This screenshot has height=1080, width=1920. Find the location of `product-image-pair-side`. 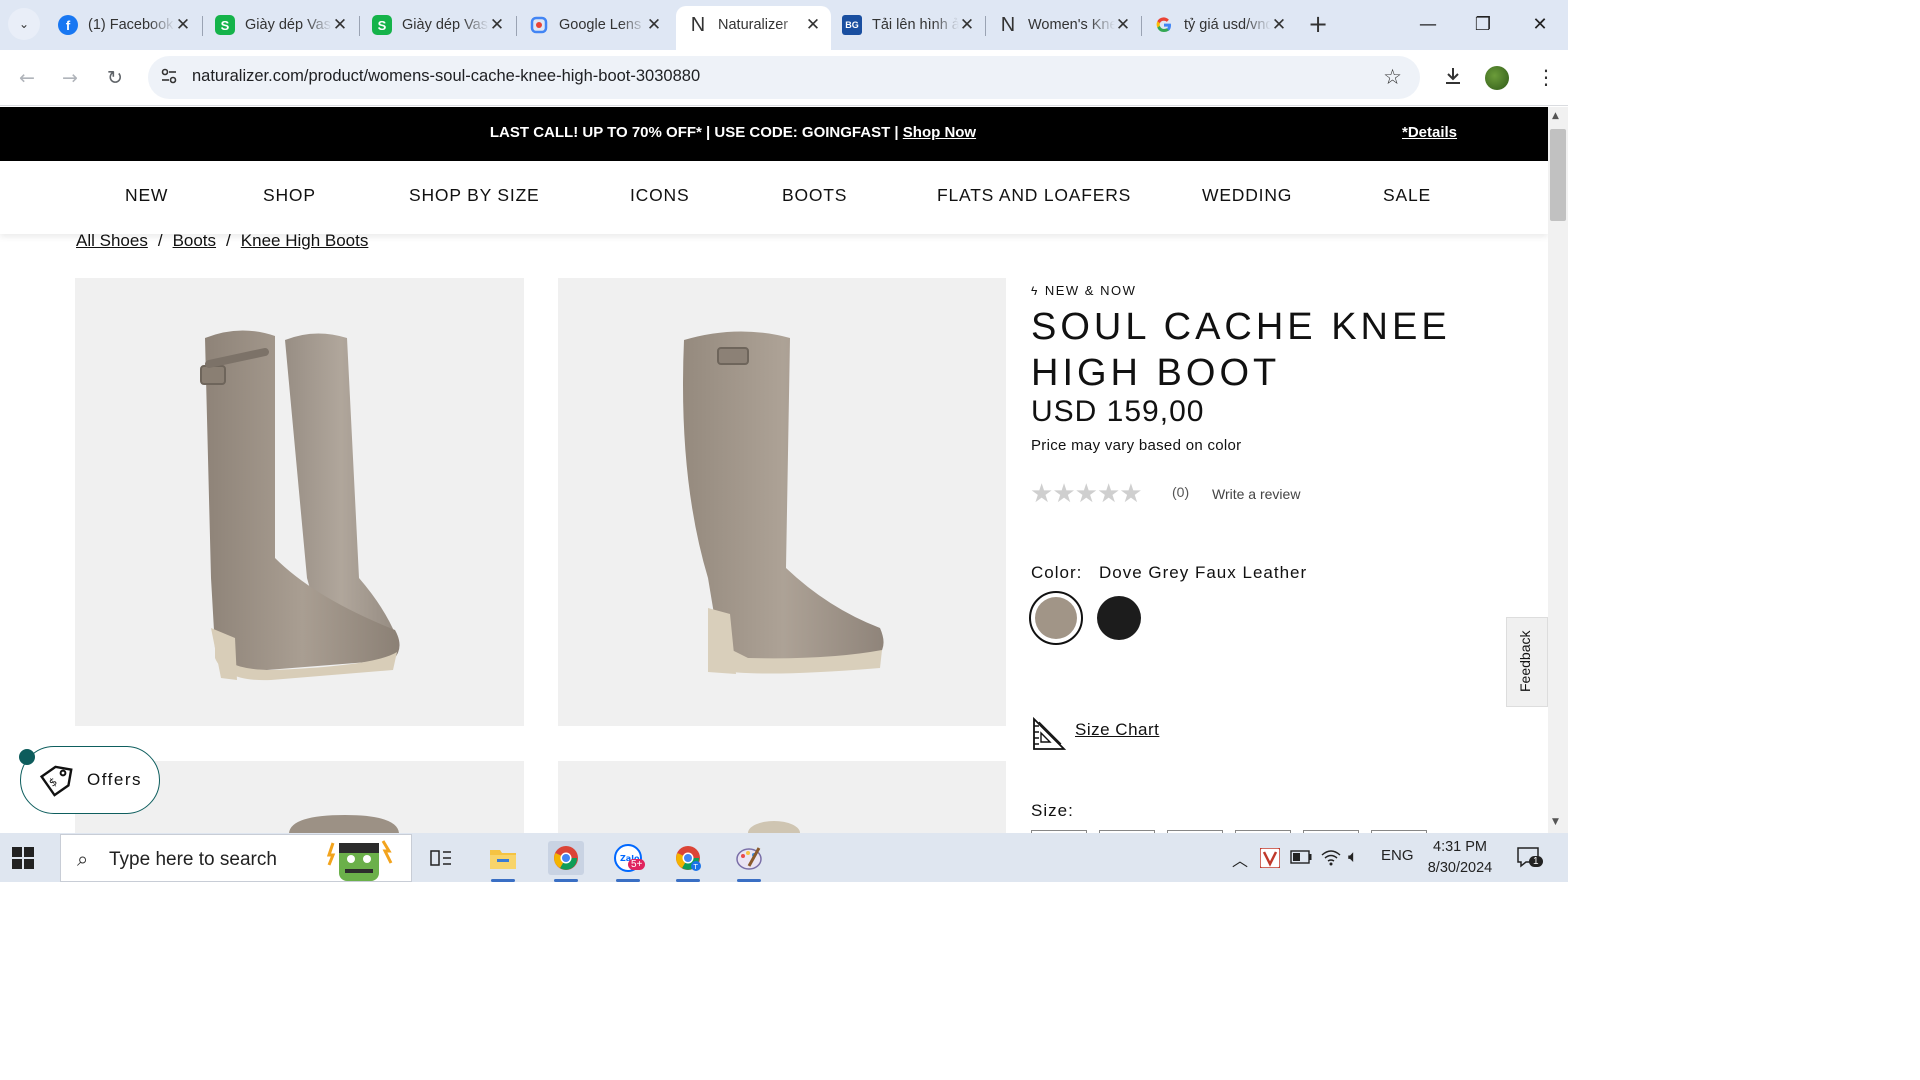

product-image-pair-side is located at coordinates (299, 502).